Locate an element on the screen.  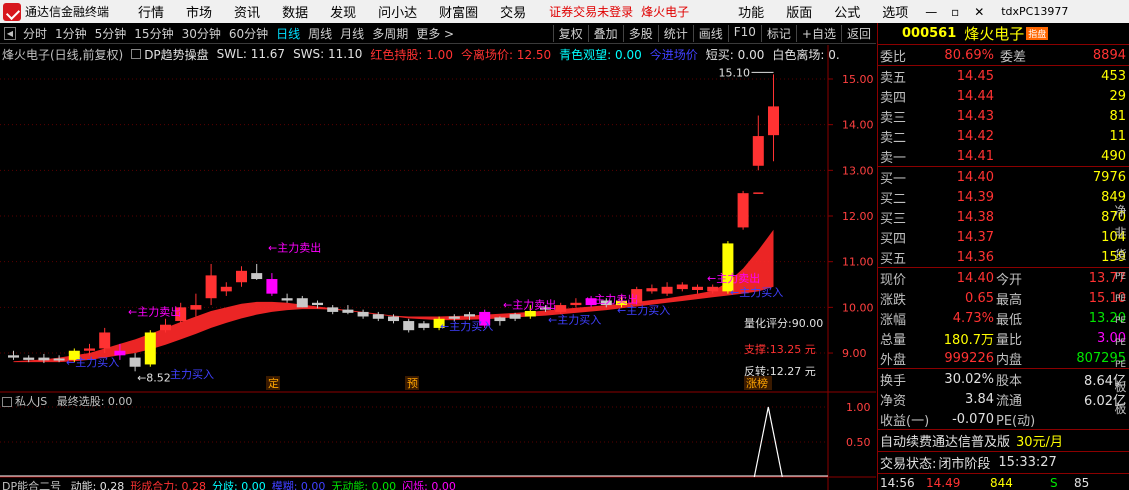
signal-annotation: ←主力买入 is located at coordinates (574, 319).